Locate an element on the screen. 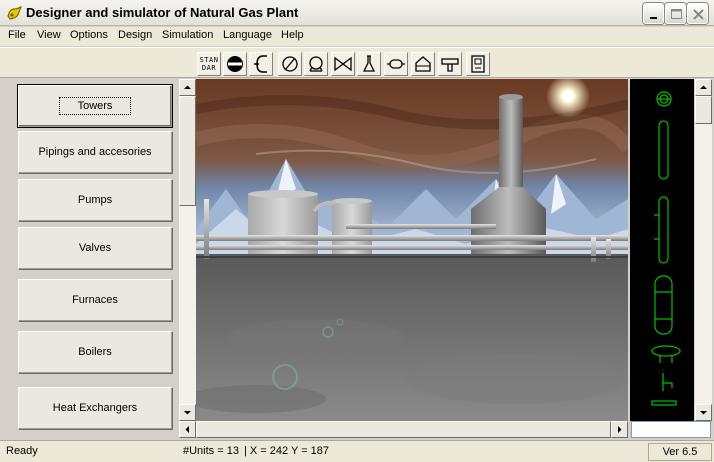 This screenshot has height=462, width=714. gate-valve-tool-button is located at coordinates (343, 64).